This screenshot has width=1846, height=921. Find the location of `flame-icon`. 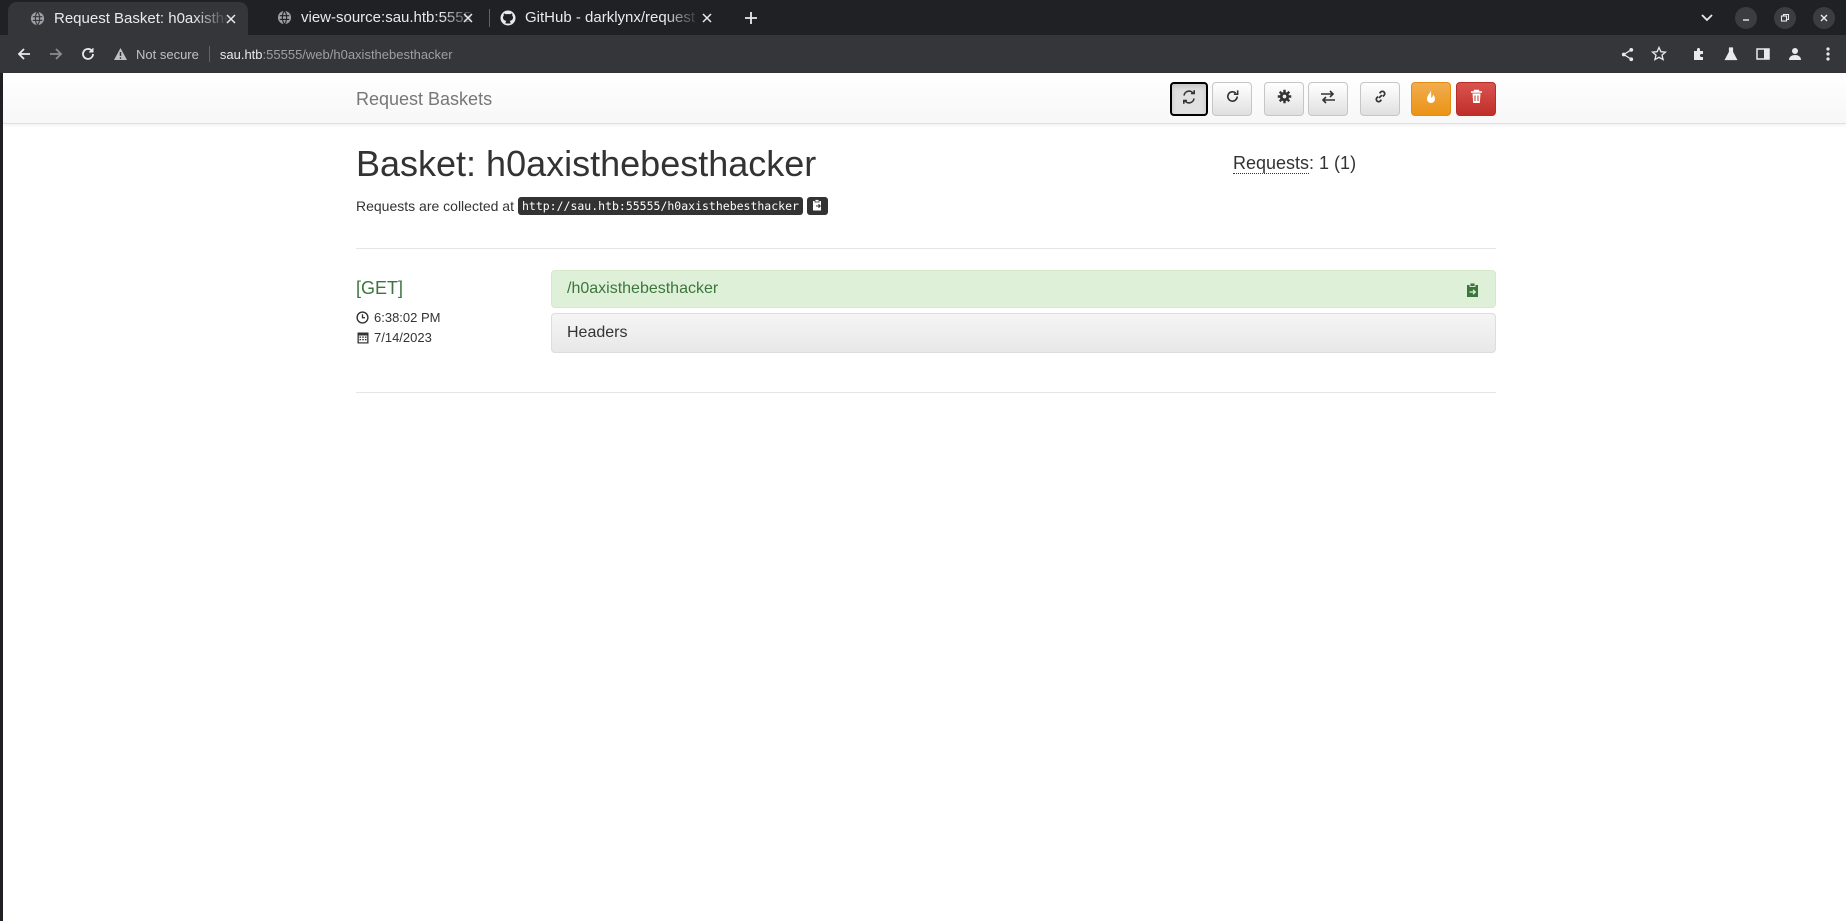

flame-icon is located at coordinates (1431, 99).